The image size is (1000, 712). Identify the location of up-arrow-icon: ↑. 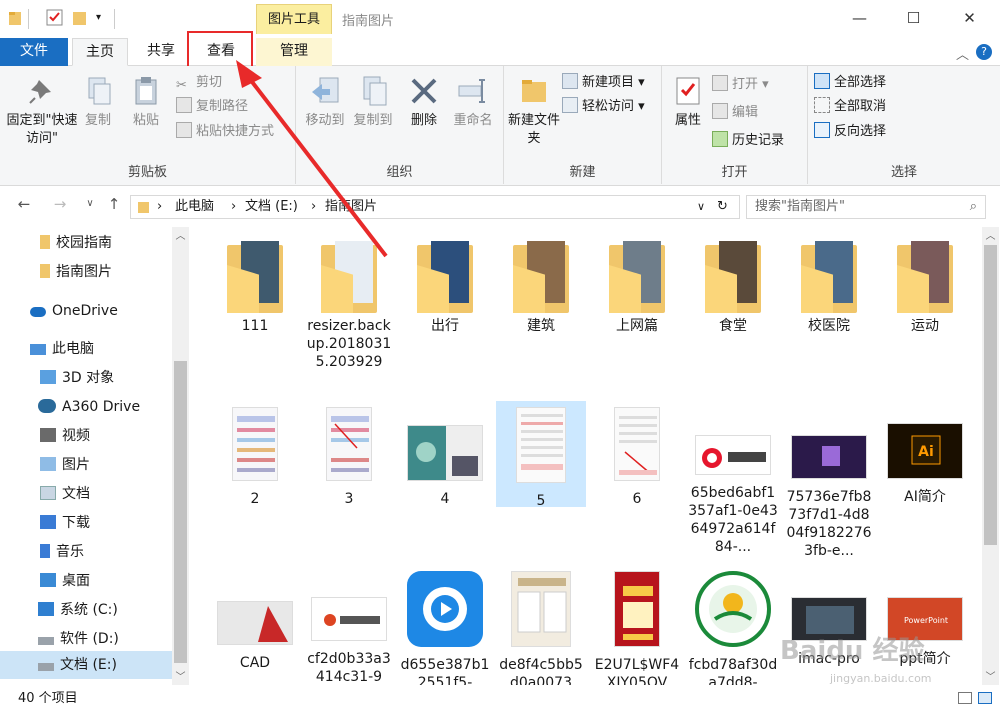
(114, 204).